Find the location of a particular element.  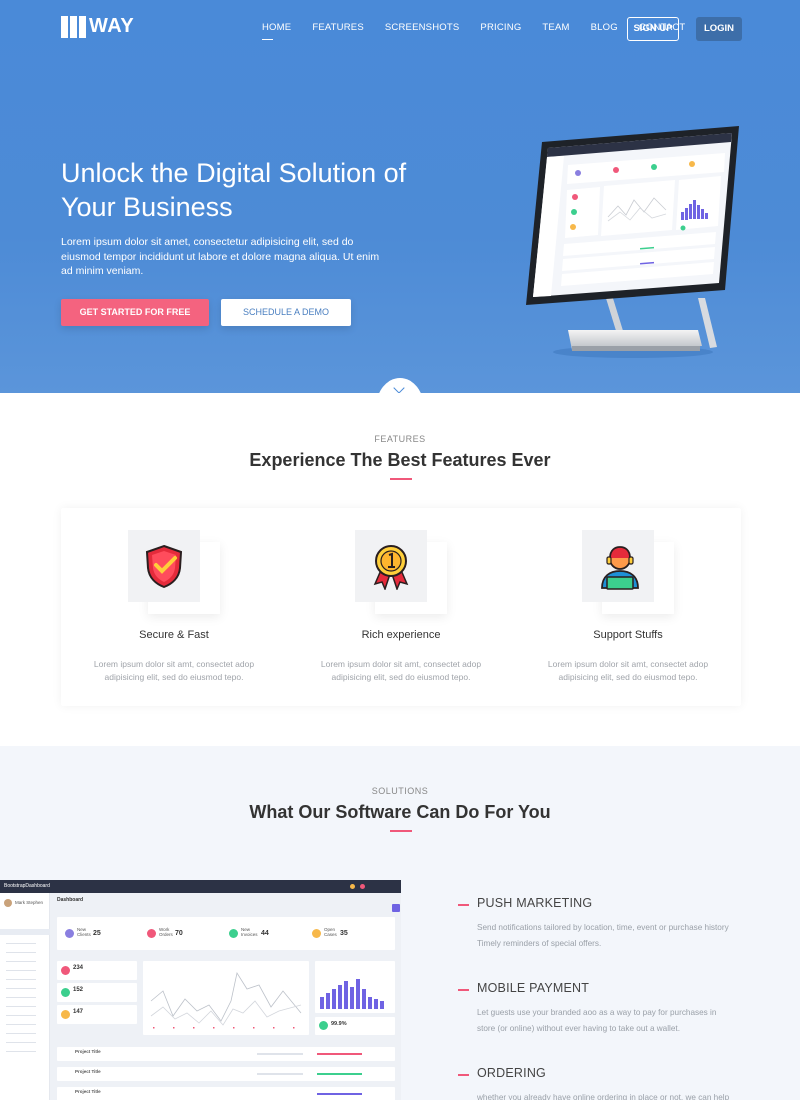

line-chart-card is located at coordinates (226, 998).